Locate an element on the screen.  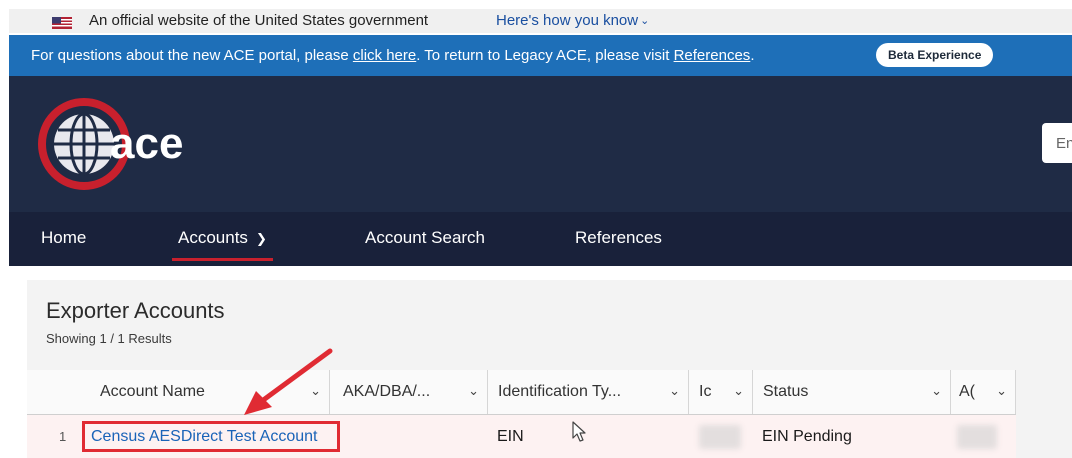
header-search-input: En is located at coordinates (1057, 143).